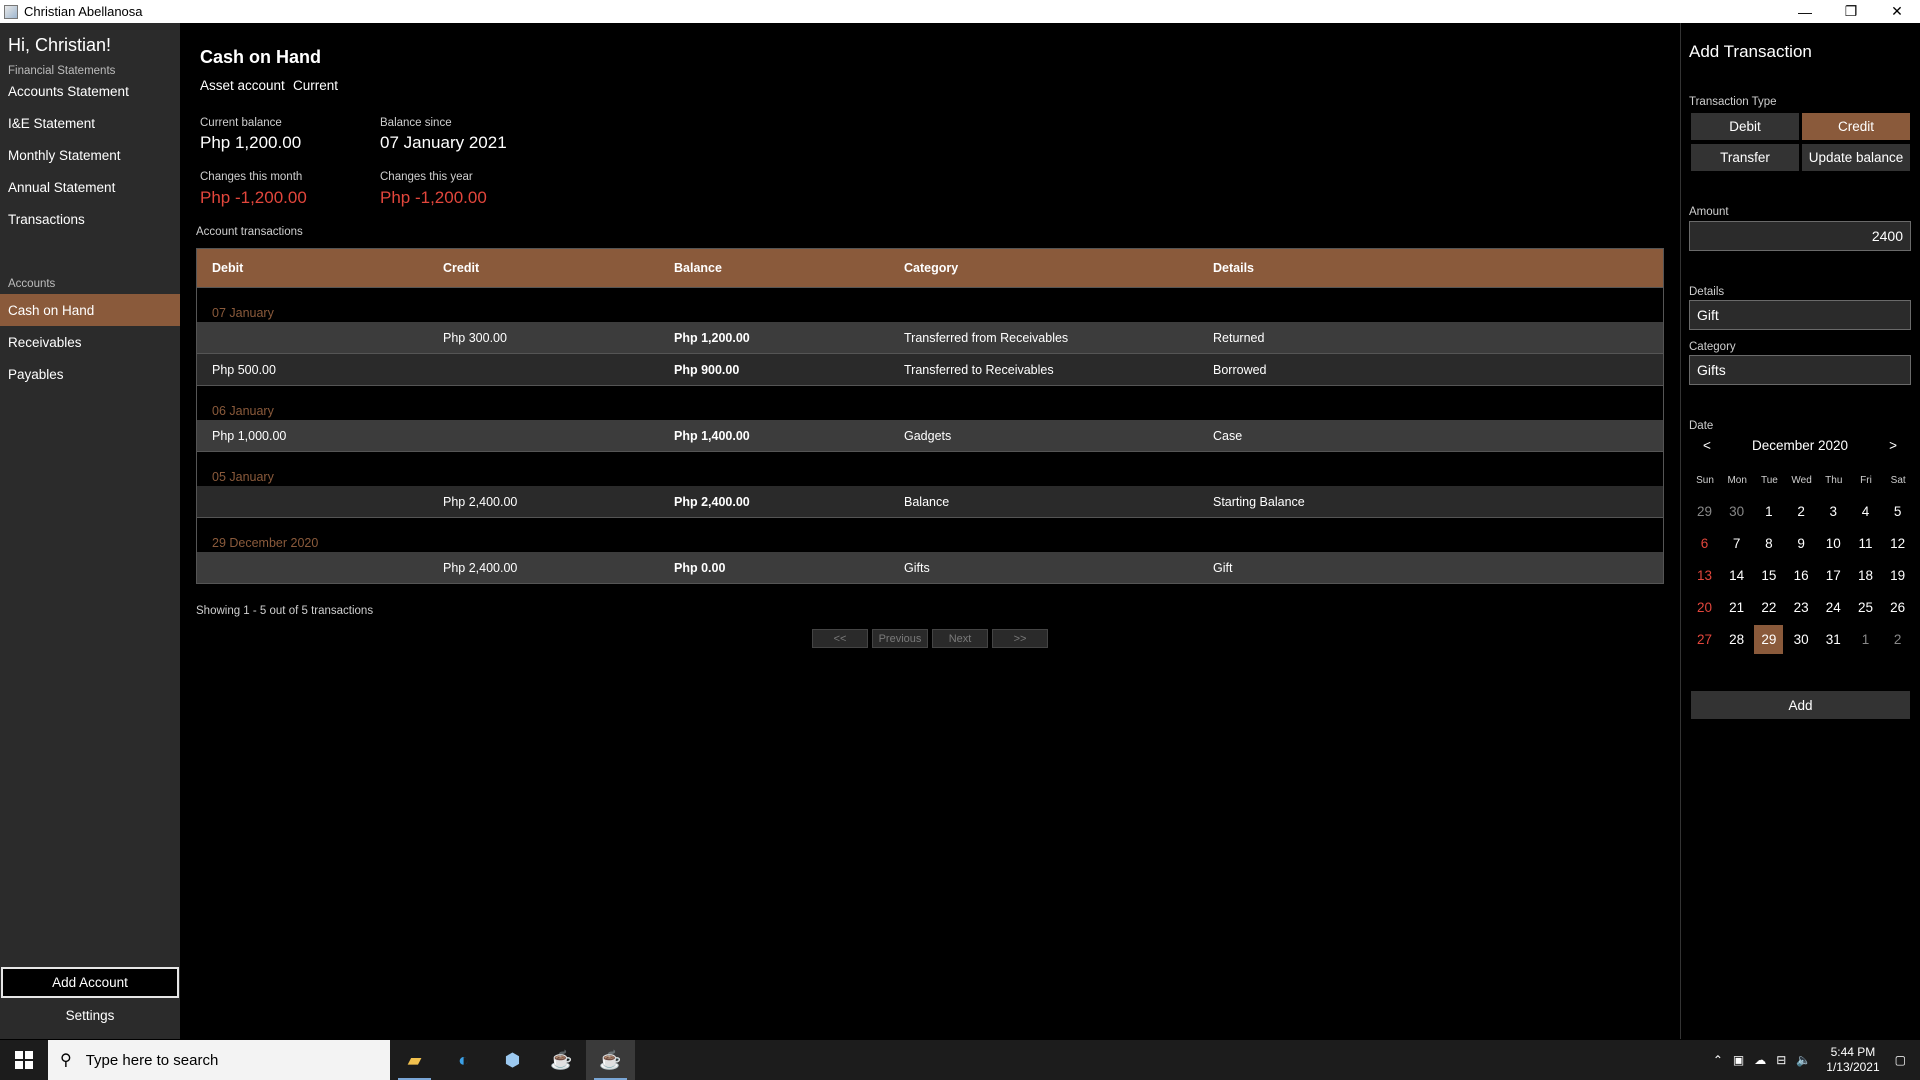 The width and height of the screenshot is (1920, 1080). Describe the element at coordinates (461, 268) in the screenshot. I see `column-header-credit: Credit` at that location.